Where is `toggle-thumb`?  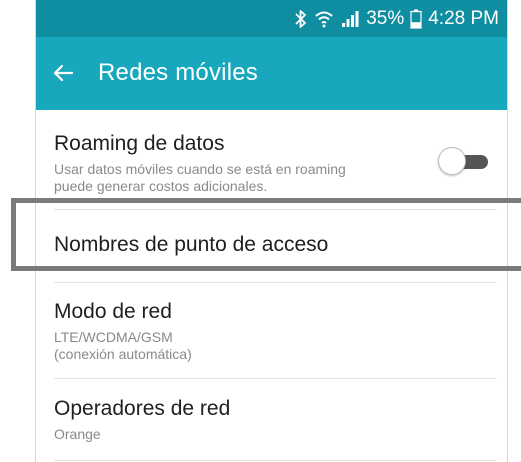
toggle-thumb is located at coordinates (452, 161).